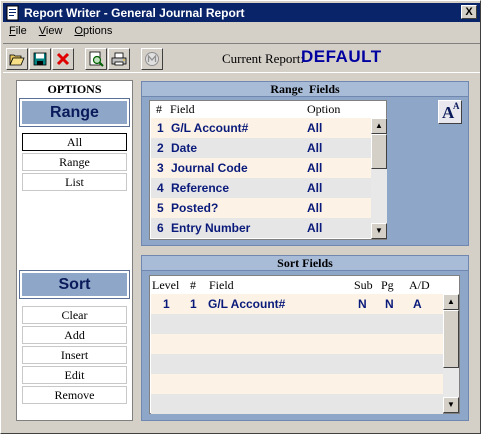 The height and width of the screenshot is (434, 481). Describe the element at coordinates (74, 112) in the screenshot. I see `range-header: Range` at that location.